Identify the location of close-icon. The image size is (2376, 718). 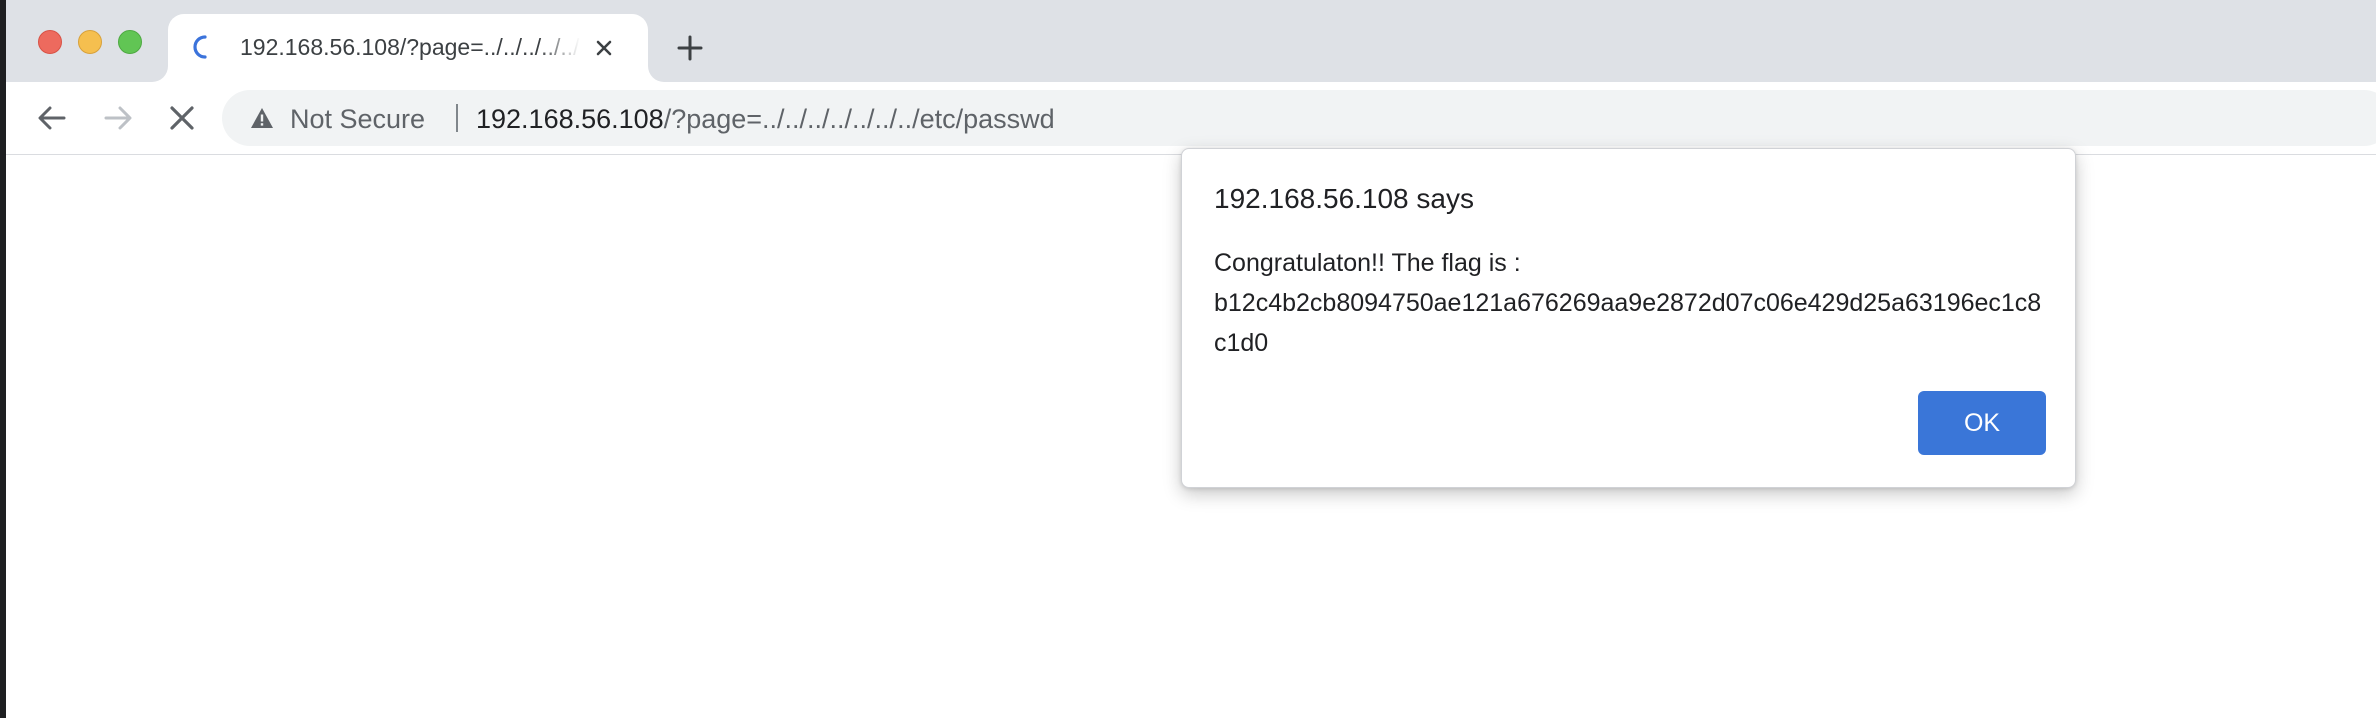
(604, 48).